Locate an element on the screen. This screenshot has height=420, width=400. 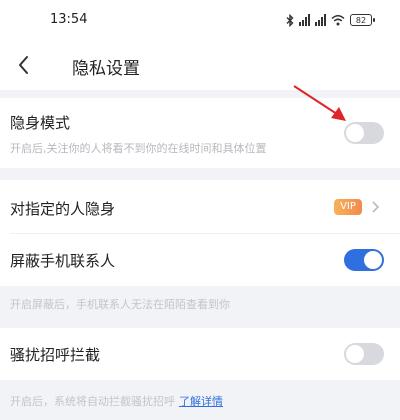
bluetooth-icon is located at coordinates (290, 20).